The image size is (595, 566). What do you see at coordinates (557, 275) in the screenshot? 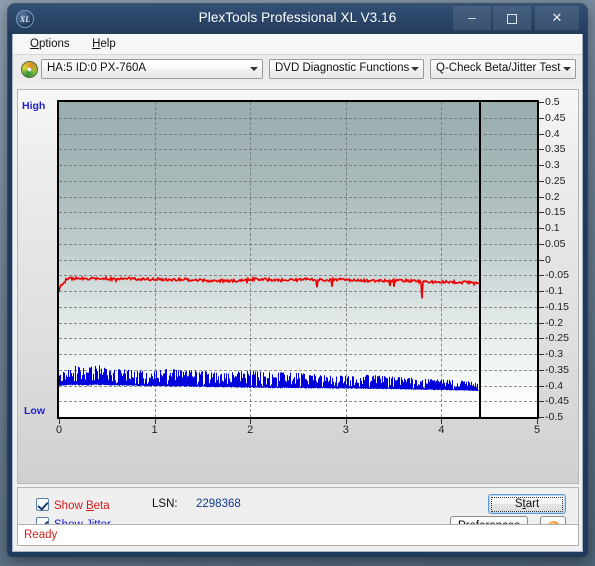
I see `y-axis-tick-label: -0.05` at bounding box center [557, 275].